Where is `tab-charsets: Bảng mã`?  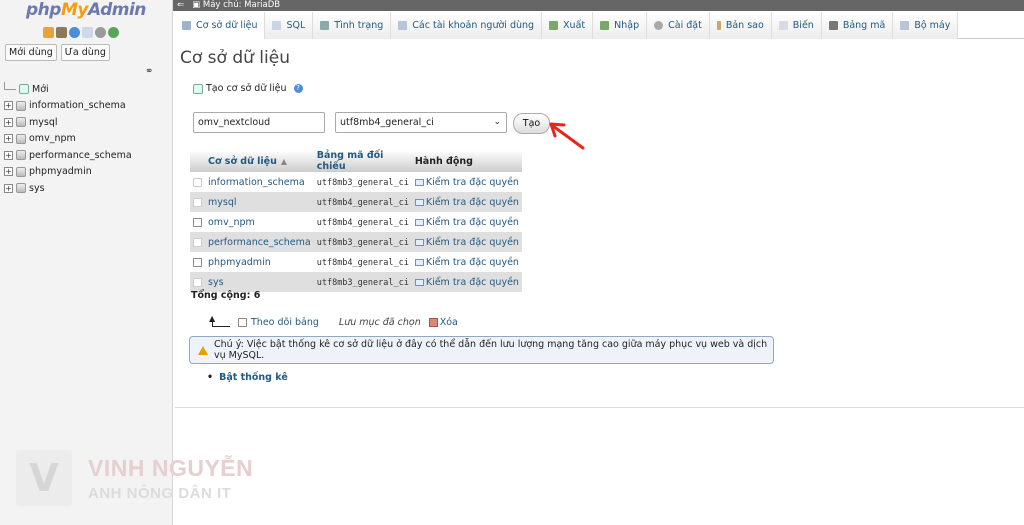
tab-charsets: Bảng mã is located at coordinates (857, 25).